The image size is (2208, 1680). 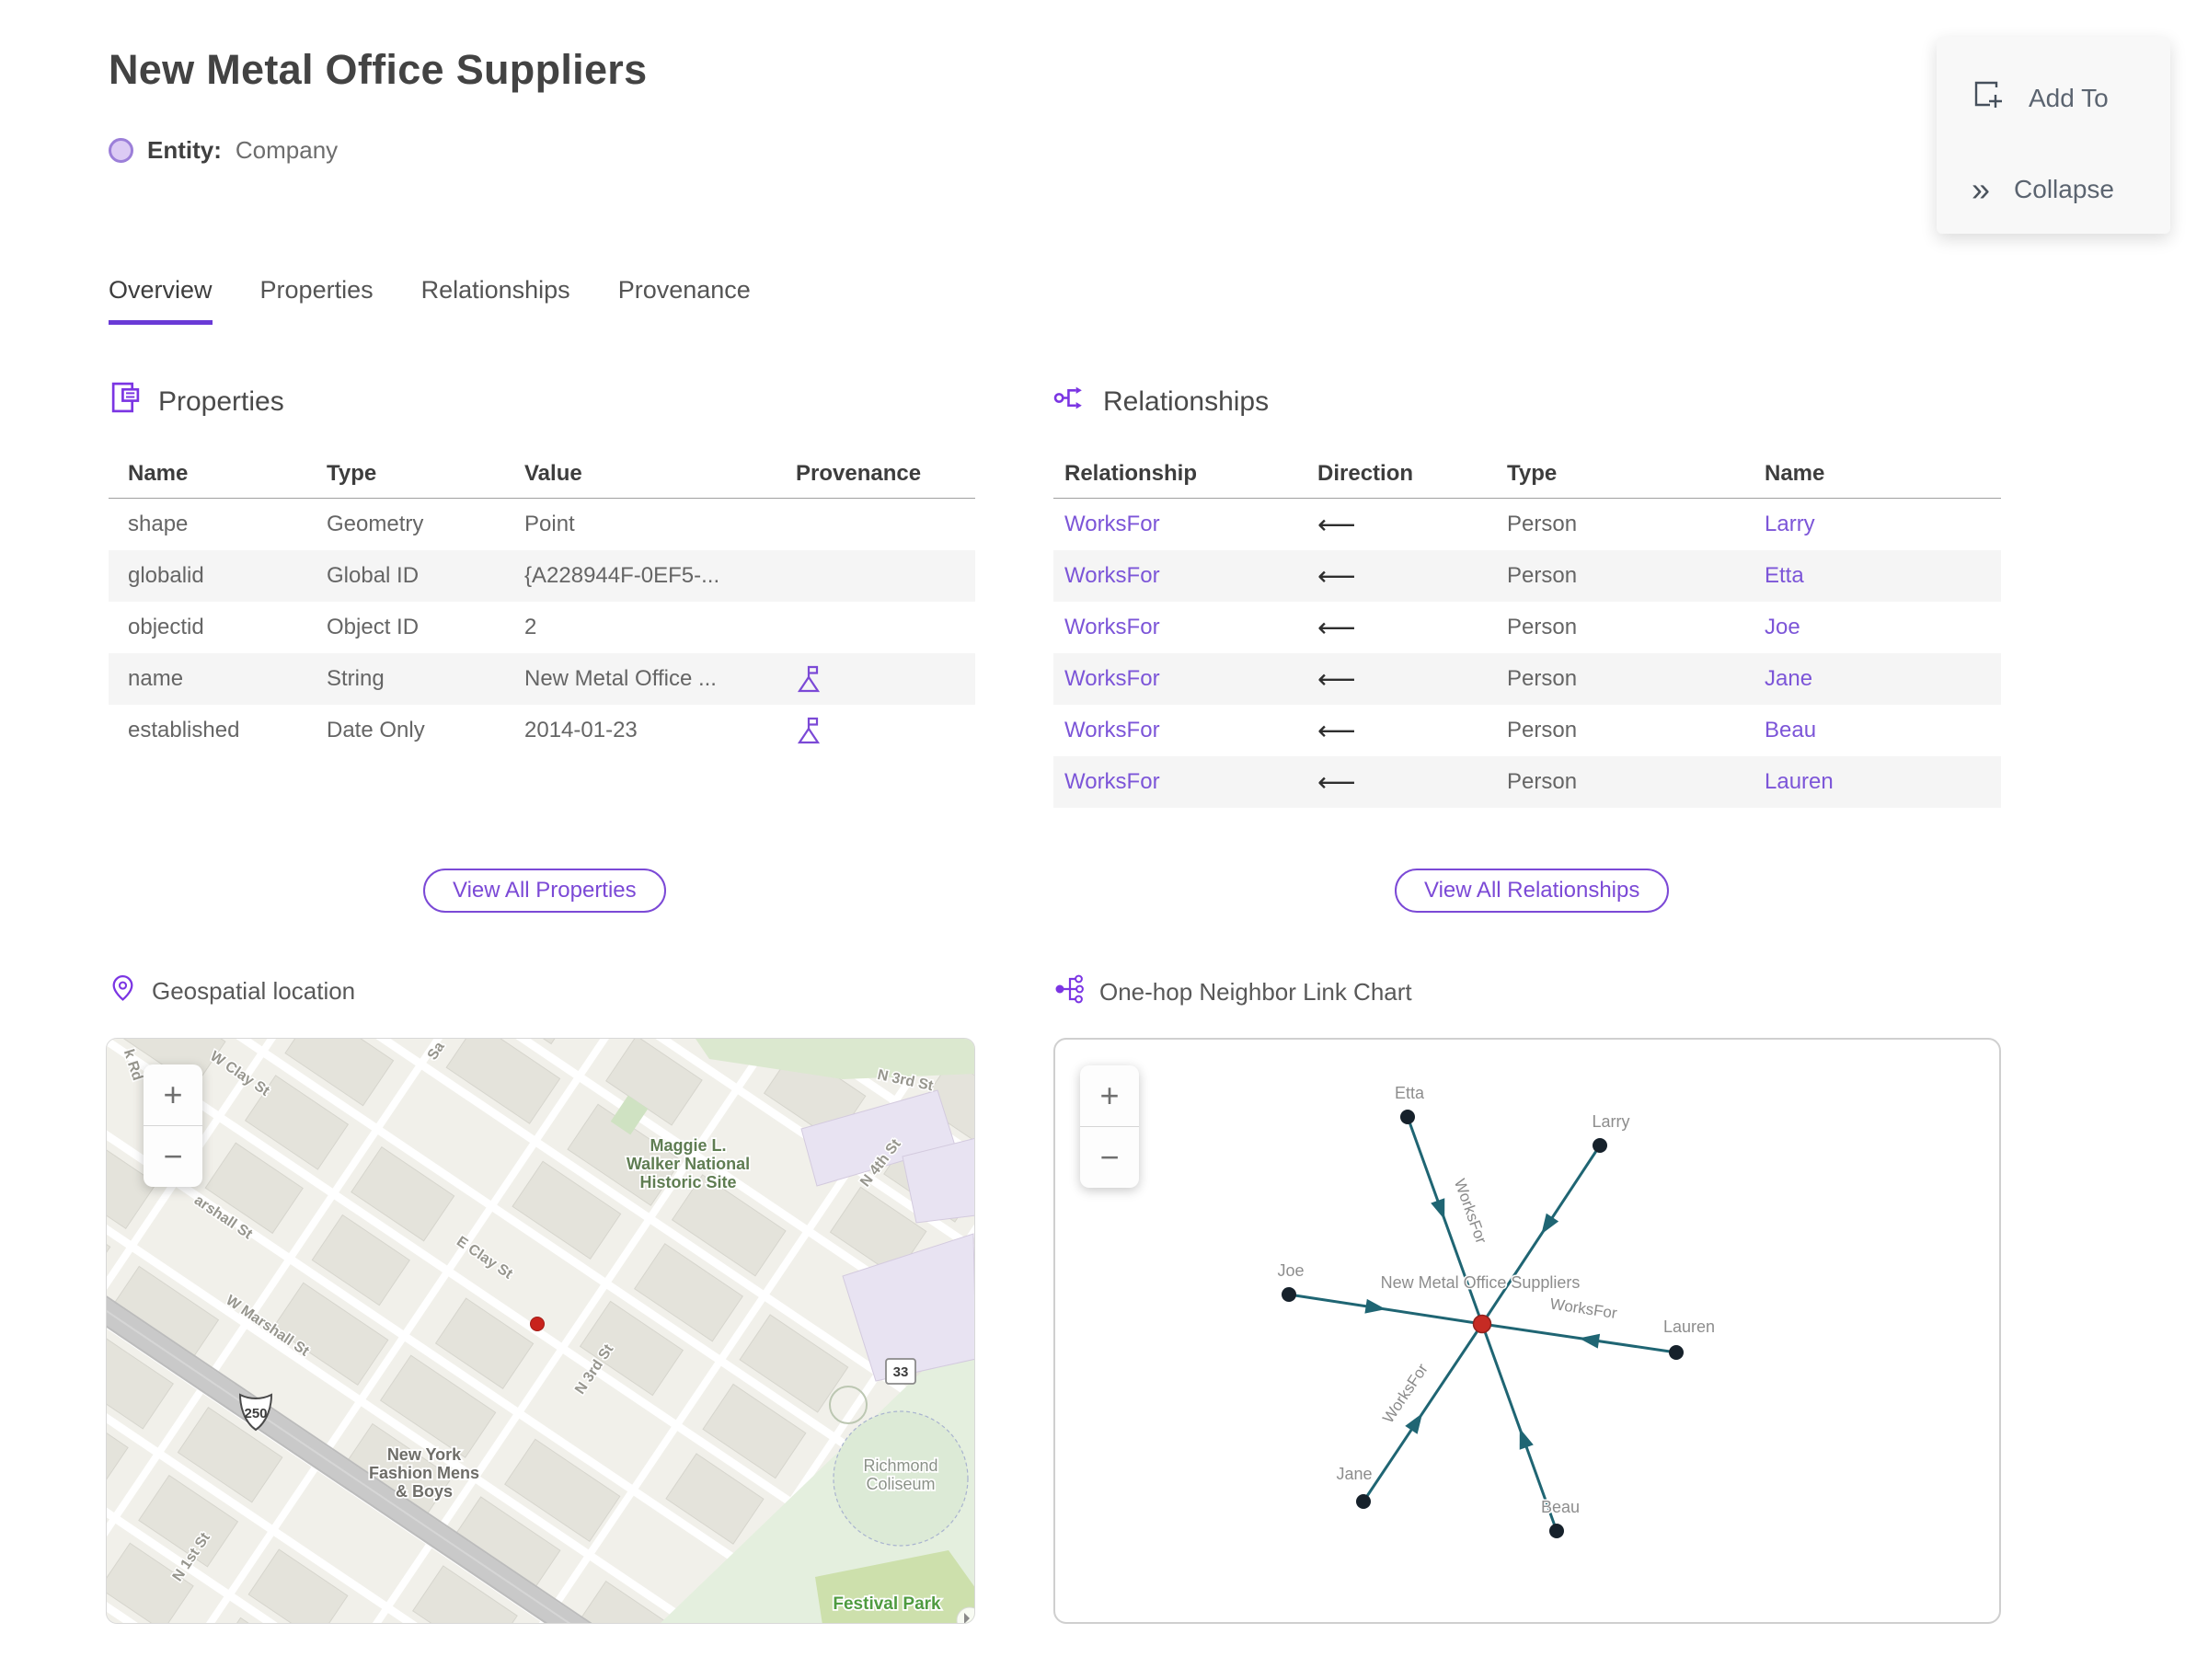 What do you see at coordinates (1610, 1121) in the screenshot?
I see `node-label: Larry` at bounding box center [1610, 1121].